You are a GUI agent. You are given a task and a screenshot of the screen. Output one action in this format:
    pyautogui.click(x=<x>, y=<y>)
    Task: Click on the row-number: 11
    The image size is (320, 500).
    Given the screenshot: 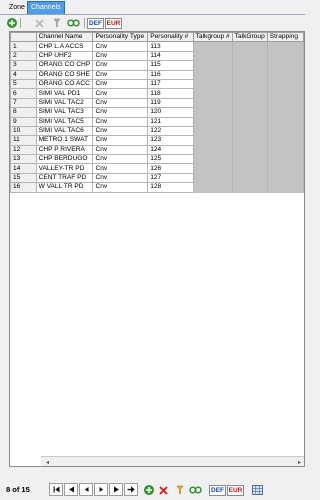 What is the action you would take?
    pyautogui.click(x=23, y=140)
    